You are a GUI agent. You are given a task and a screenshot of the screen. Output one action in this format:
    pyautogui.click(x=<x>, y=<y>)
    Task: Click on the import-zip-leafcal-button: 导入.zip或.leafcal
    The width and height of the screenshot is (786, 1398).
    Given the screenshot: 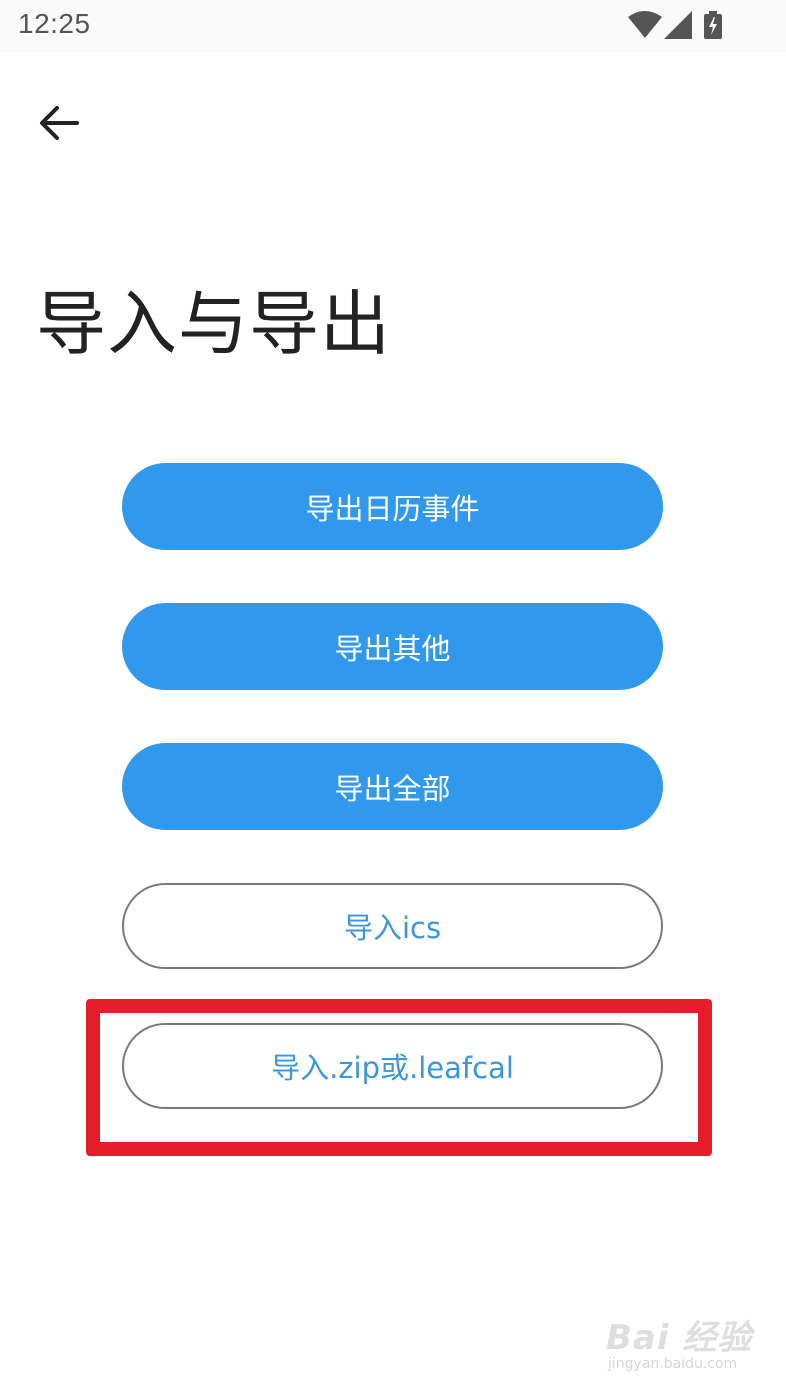 What is the action you would take?
    pyautogui.click(x=392, y=1066)
    